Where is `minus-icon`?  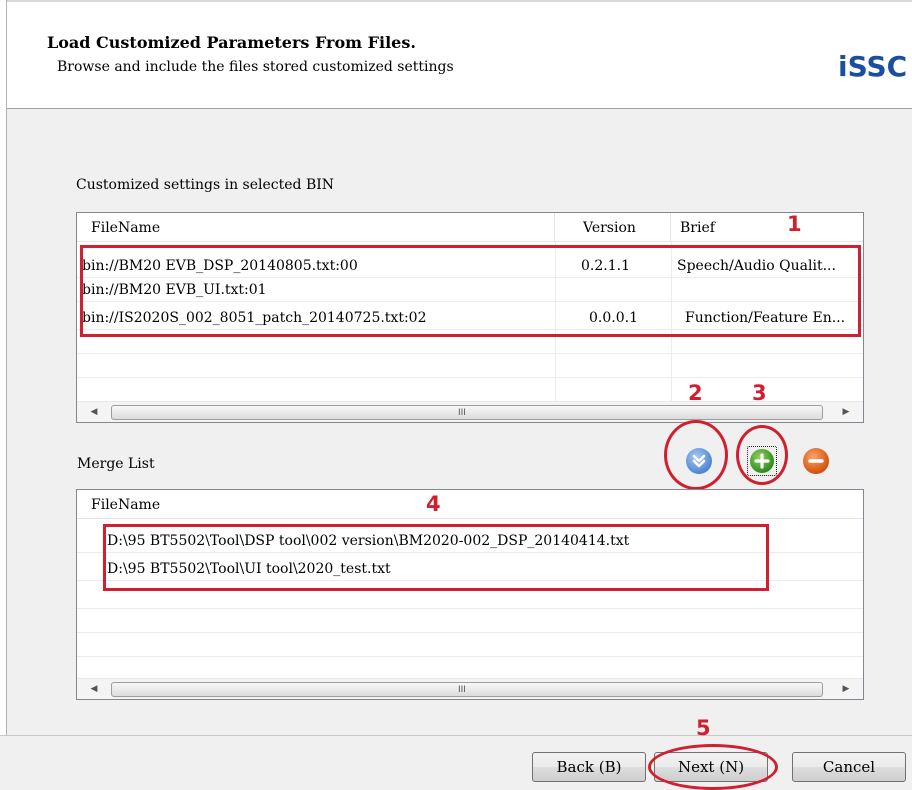
minus-icon is located at coordinates (816, 461).